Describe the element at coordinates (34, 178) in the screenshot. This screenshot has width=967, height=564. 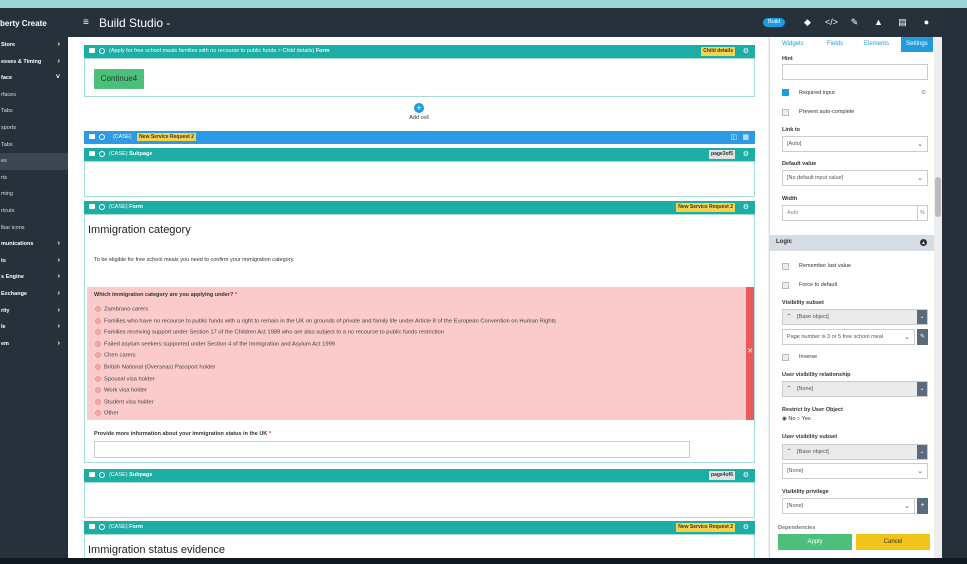
I see `sidebar-item: rts` at that location.